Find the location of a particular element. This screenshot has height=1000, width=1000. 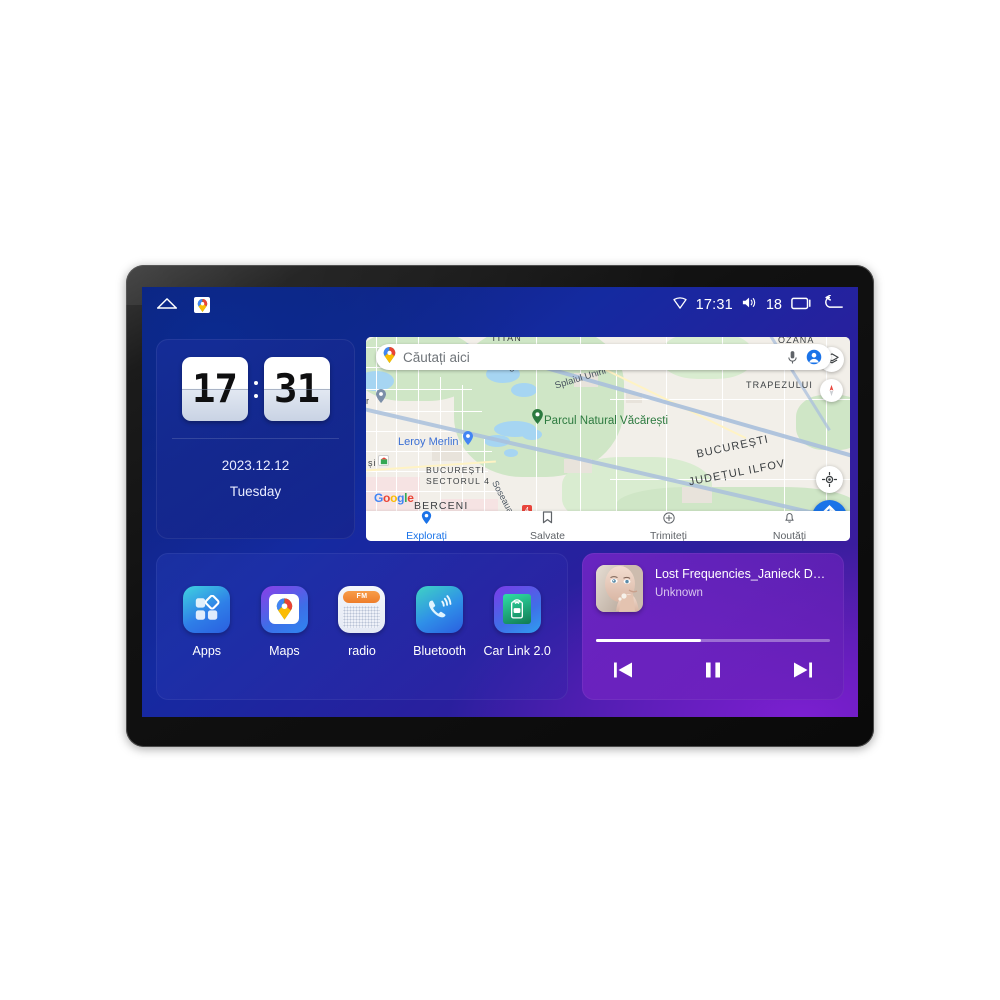

app-label: Maps is located at coordinates (284, 650).